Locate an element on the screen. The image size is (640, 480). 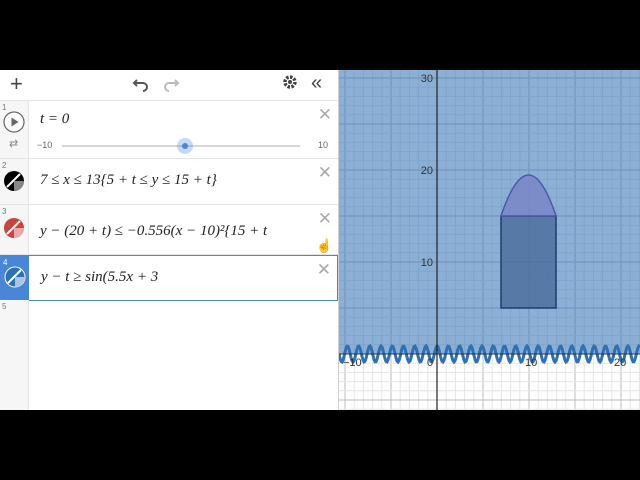
expression-text: 7 ≤ x ≤ 13{5 + t ≤ y ≤ 15 + t} is located at coordinates (128, 180).